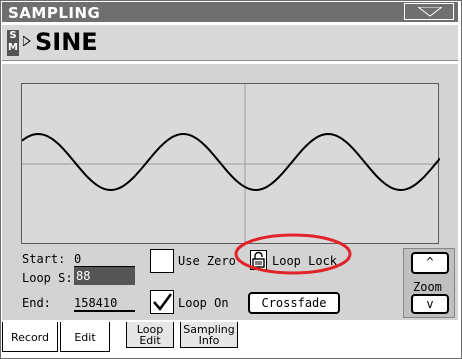  I want to click on tab-record: Record, so click(30, 337).